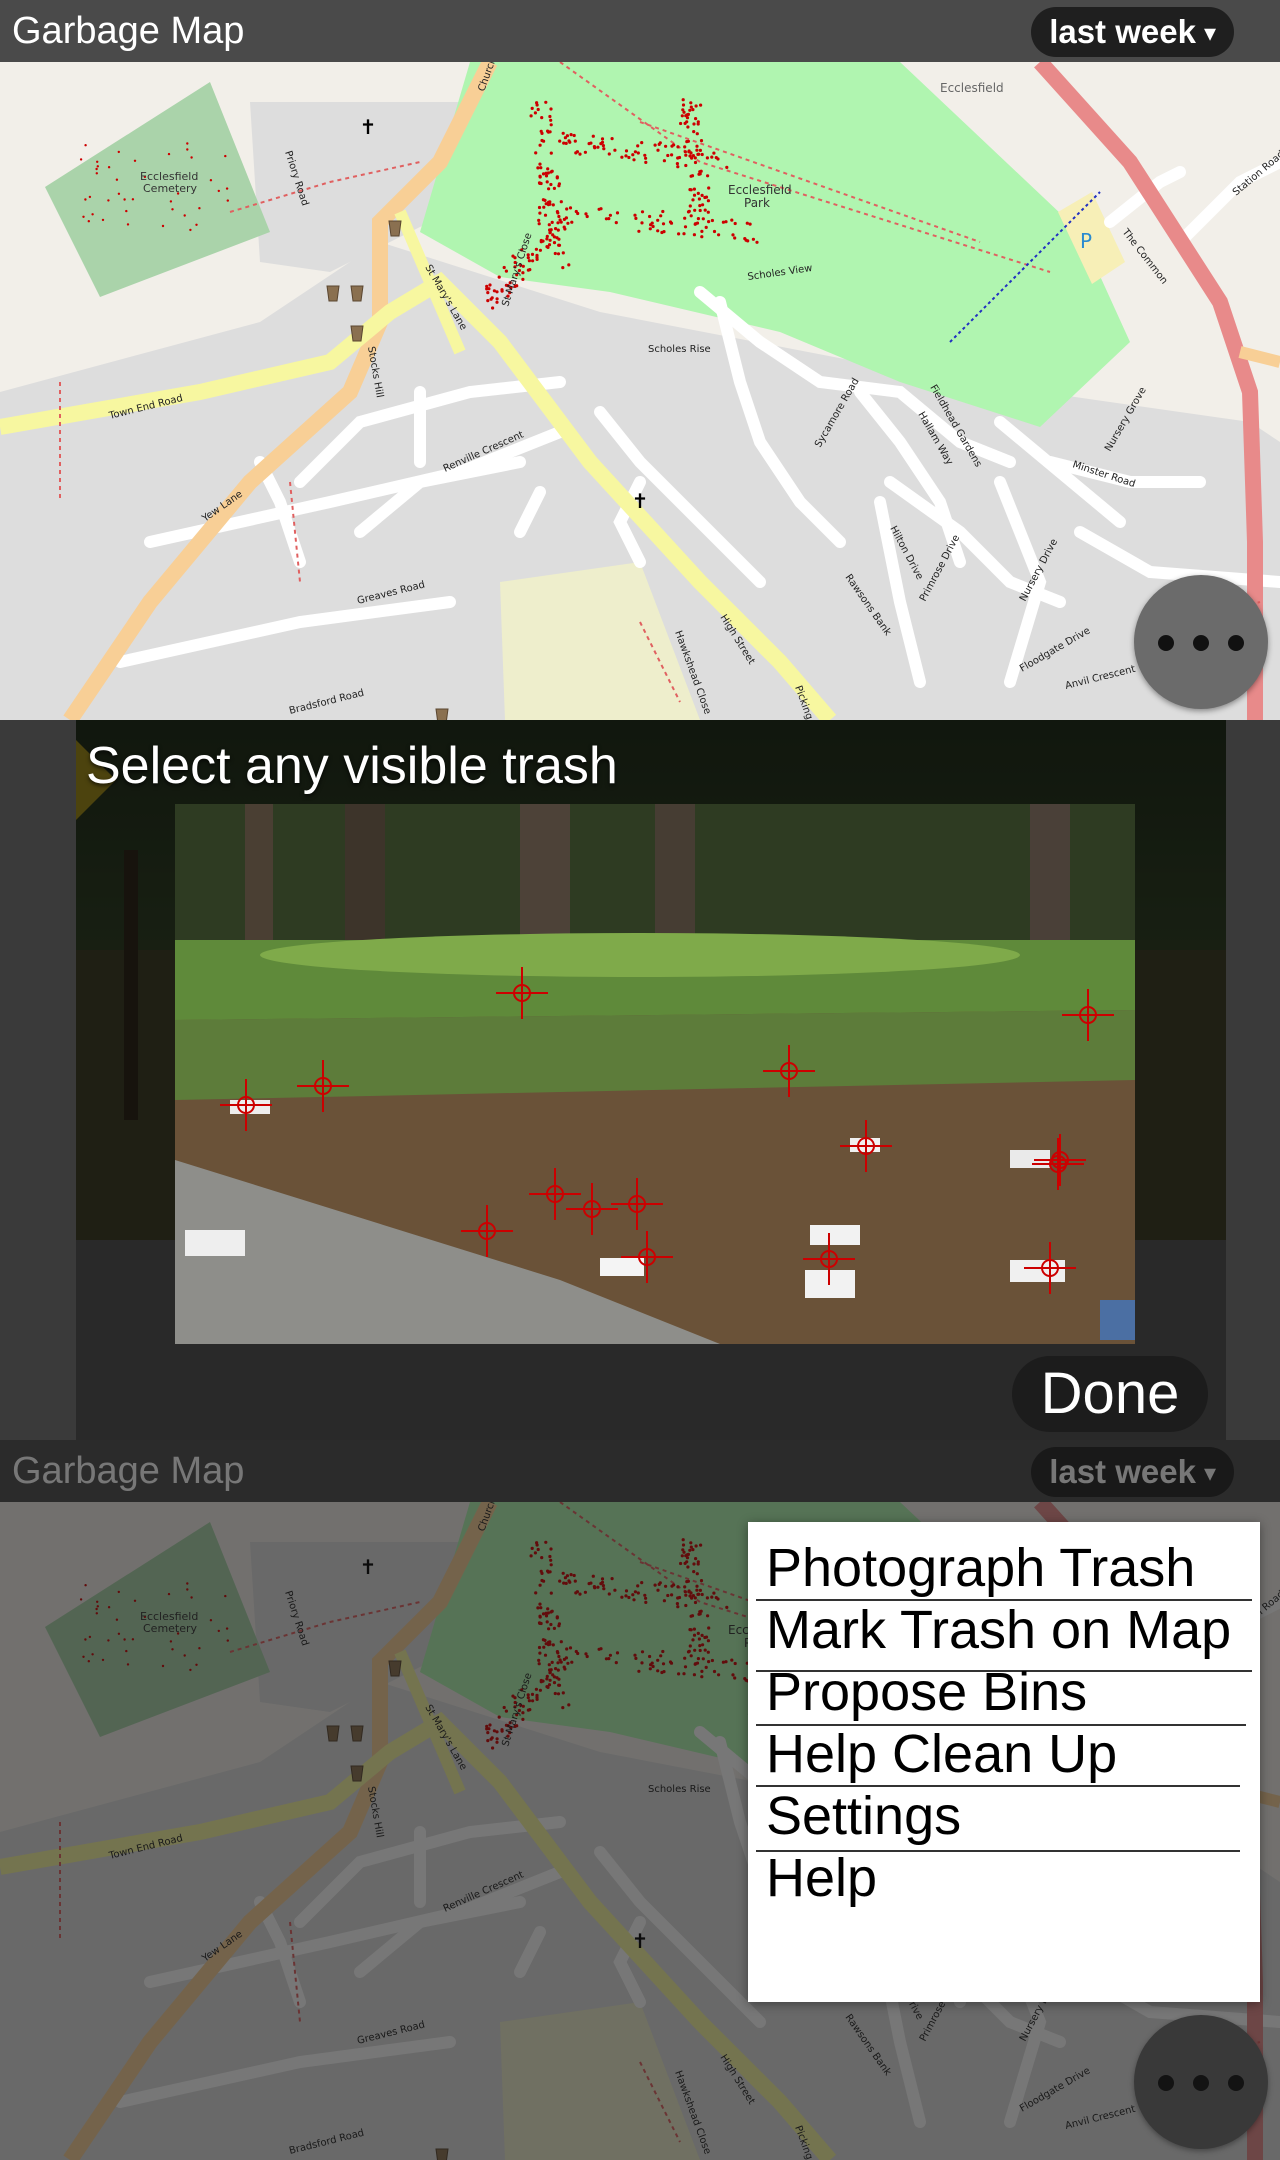  What do you see at coordinates (1201, 642) in the screenshot?
I see `overflow-menu-button` at bounding box center [1201, 642].